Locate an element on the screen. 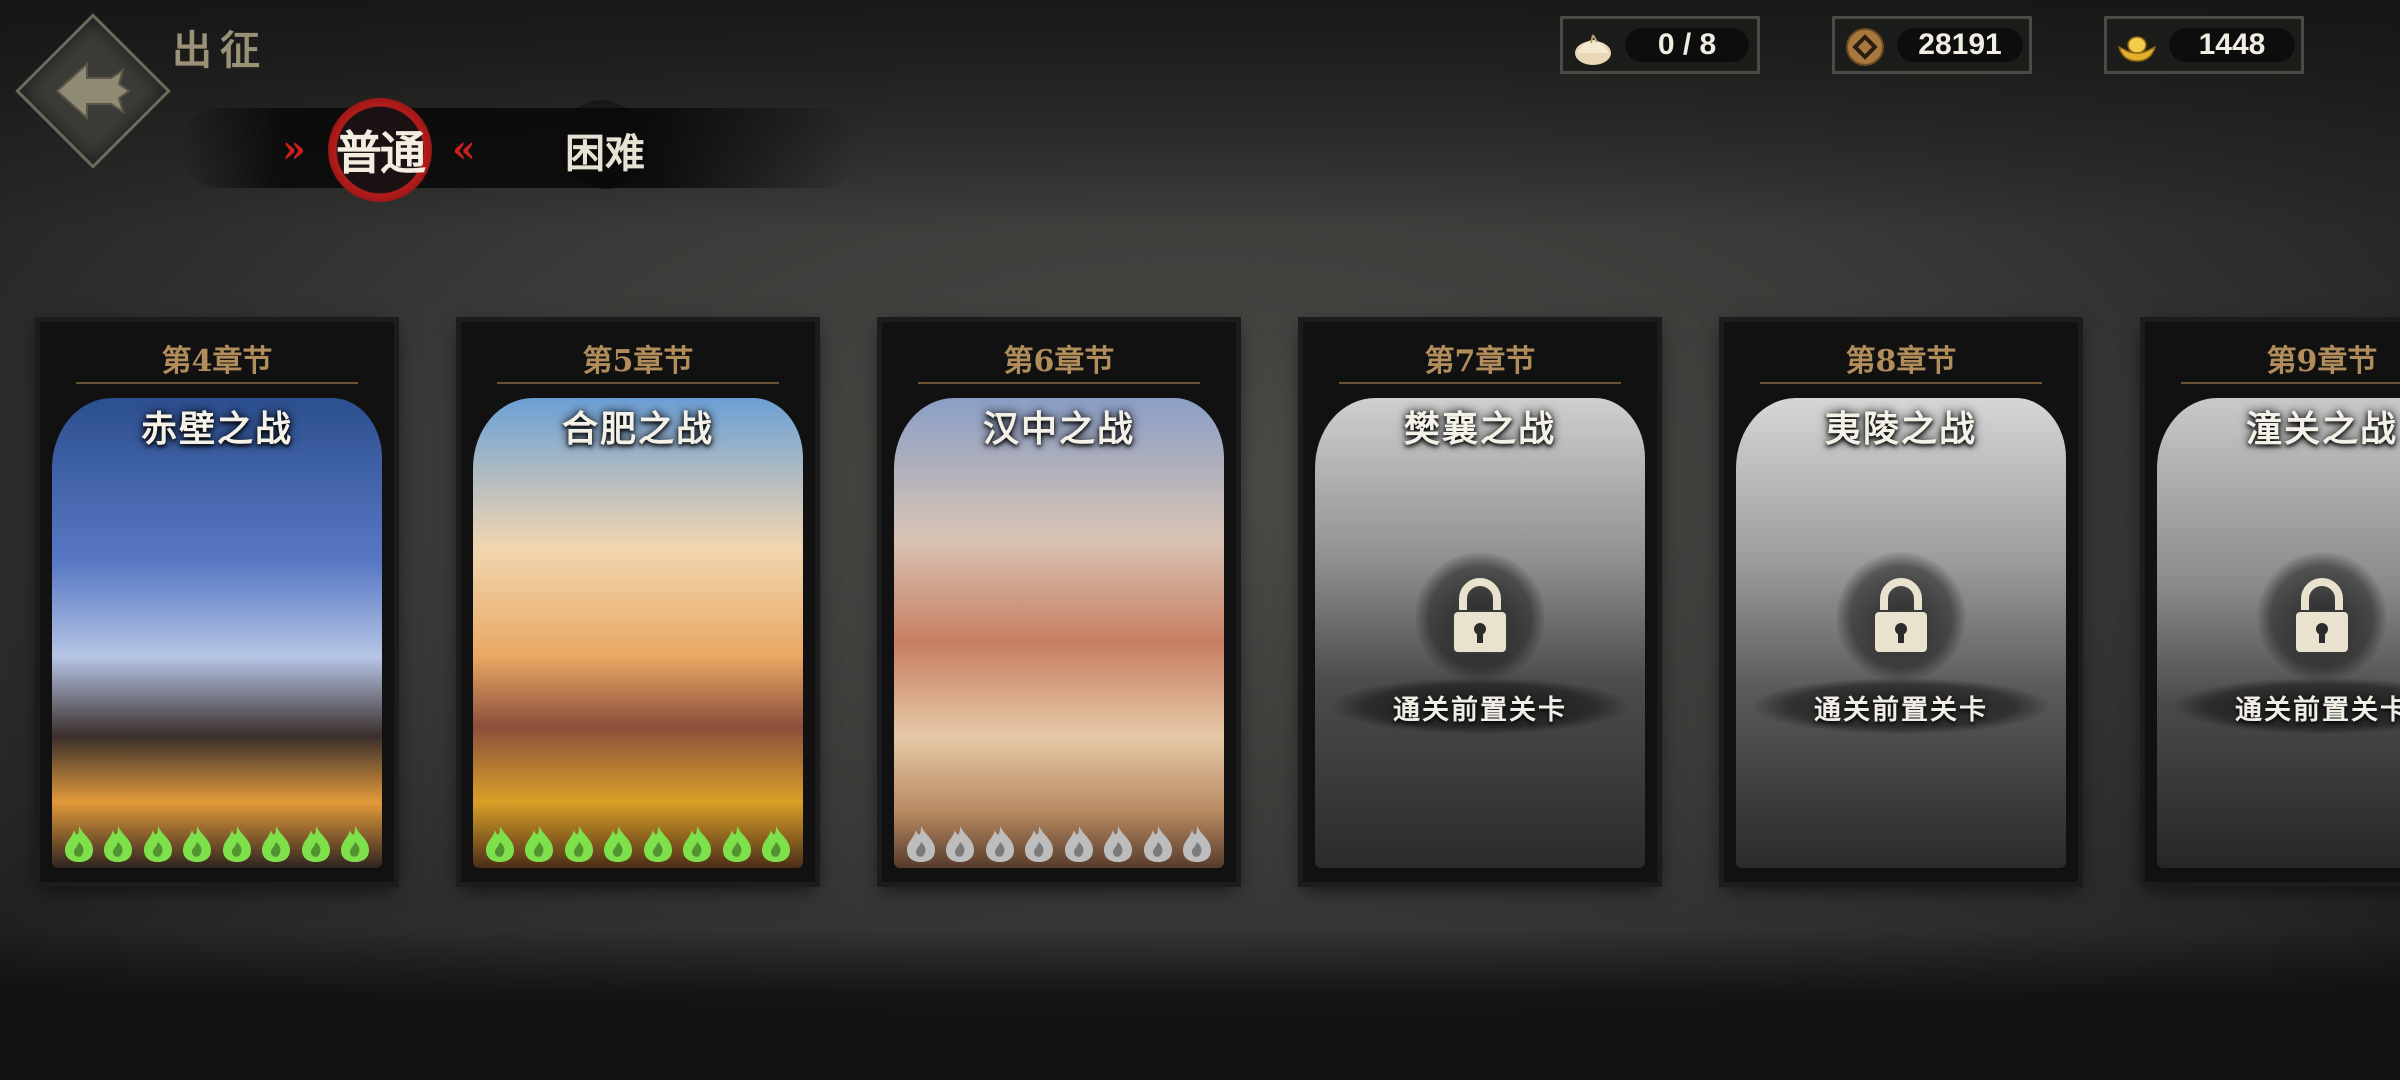 The width and height of the screenshot is (2400, 1080). chapter-card: 第4章节赤壁之战 is located at coordinates (217, 602).